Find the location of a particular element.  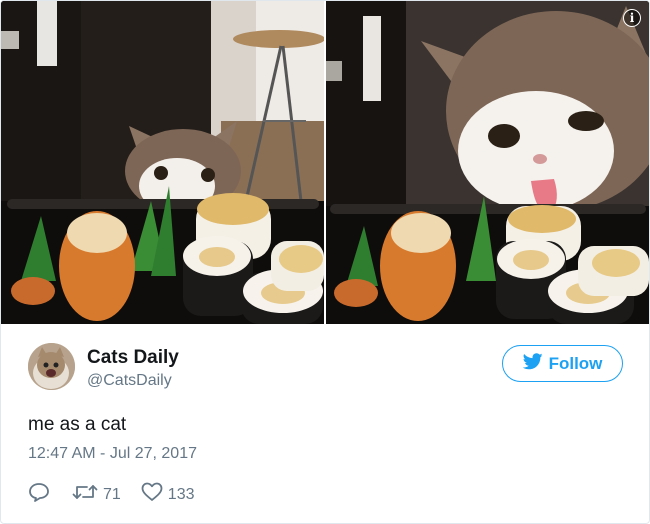

follow-label: Follow is located at coordinates (575, 363).